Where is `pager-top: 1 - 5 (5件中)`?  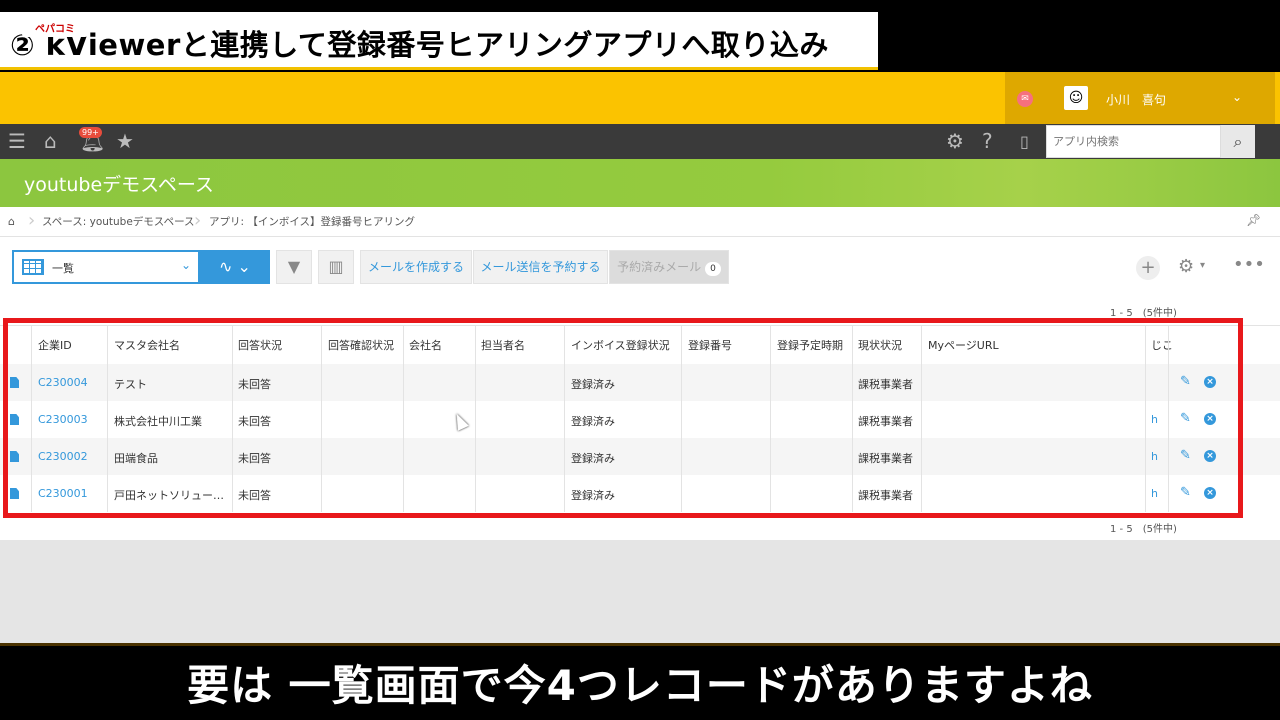 pager-top: 1 - 5 (5件中) is located at coordinates (1143, 311).